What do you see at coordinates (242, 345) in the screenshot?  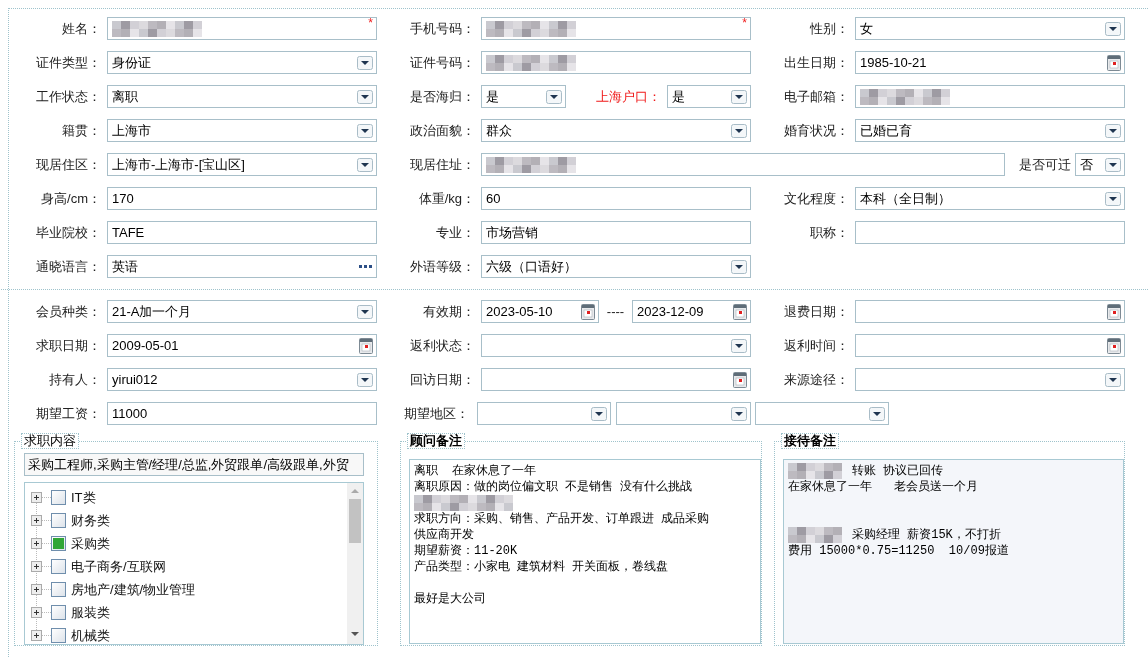 I see `date-field: 2009-05-01` at bounding box center [242, 345].